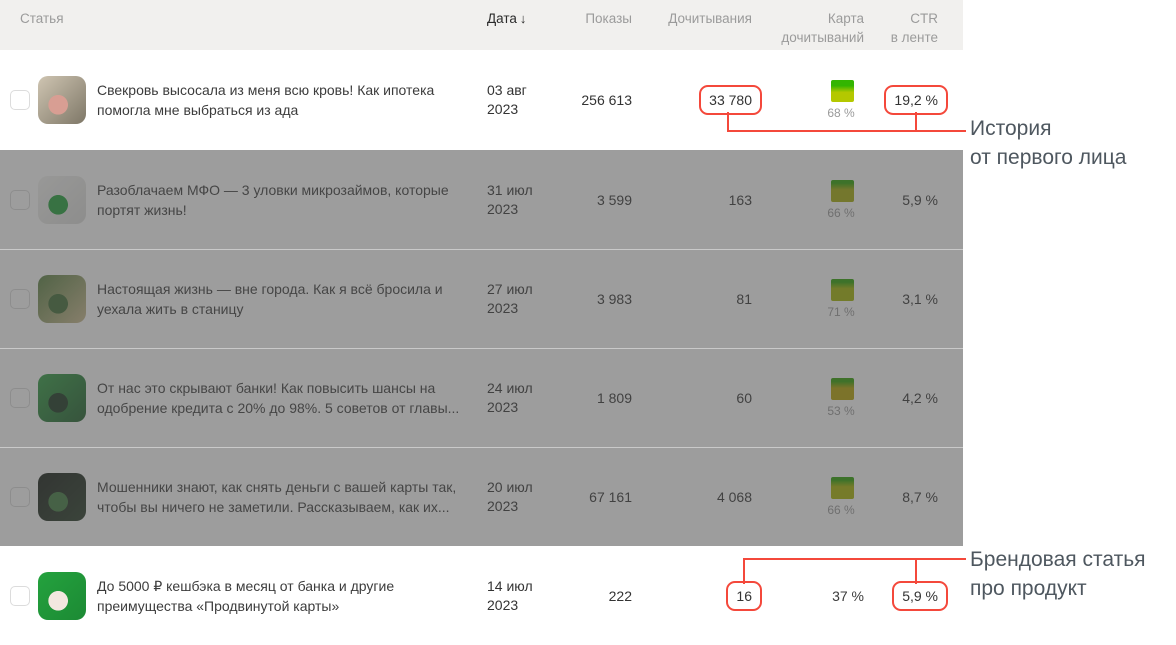  What do you see at coordinates (924, 18) in the screenshot?
I see `column-header-ctr-line1: CTR` at bounding box center [924, 18].